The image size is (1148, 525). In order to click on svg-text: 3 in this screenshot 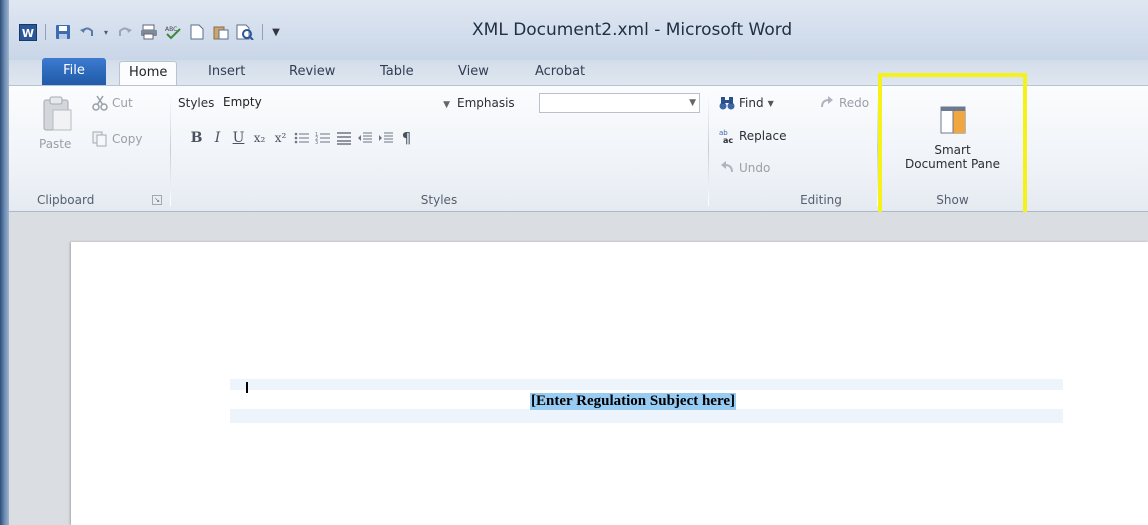, I will do `click(316, 142)`.